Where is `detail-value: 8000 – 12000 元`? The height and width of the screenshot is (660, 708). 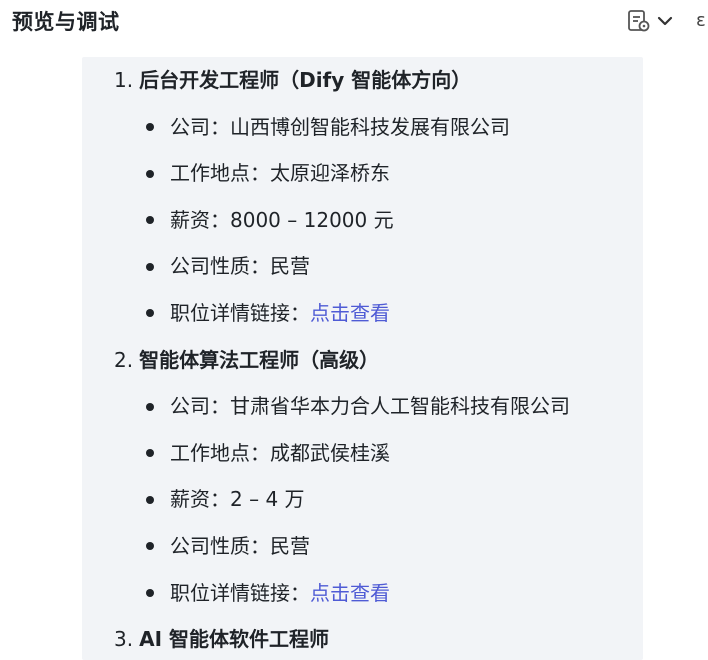 detail-value: 8000 – 12000 元 is located at coordinates (312, 219).